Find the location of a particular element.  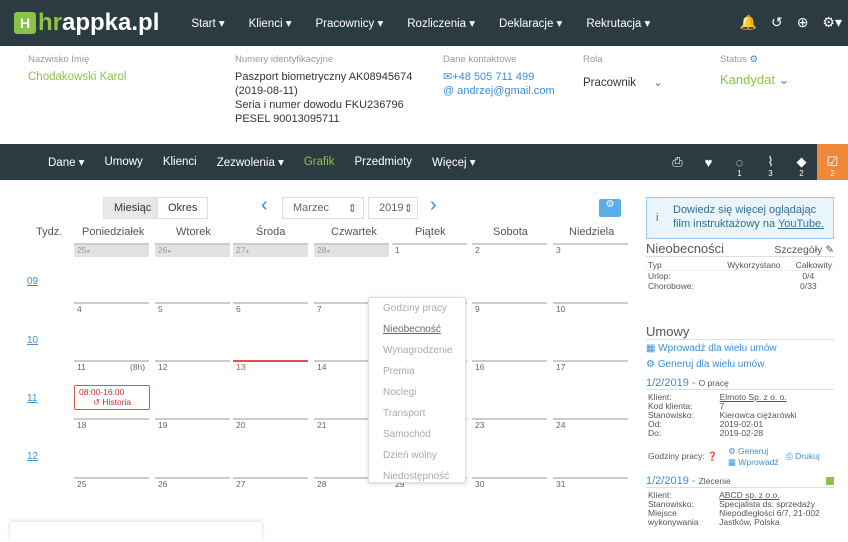

day-cell: 1 is located at coordinates (429, 250).